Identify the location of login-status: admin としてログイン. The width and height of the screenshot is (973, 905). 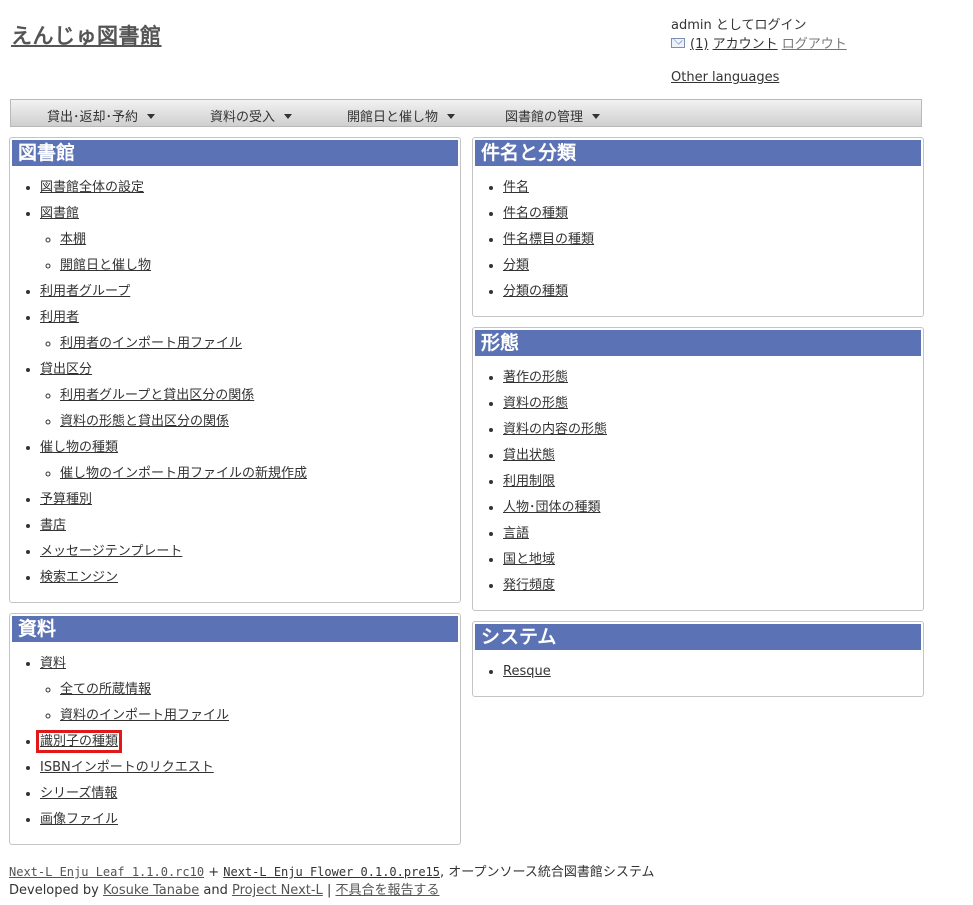
(739, 25).